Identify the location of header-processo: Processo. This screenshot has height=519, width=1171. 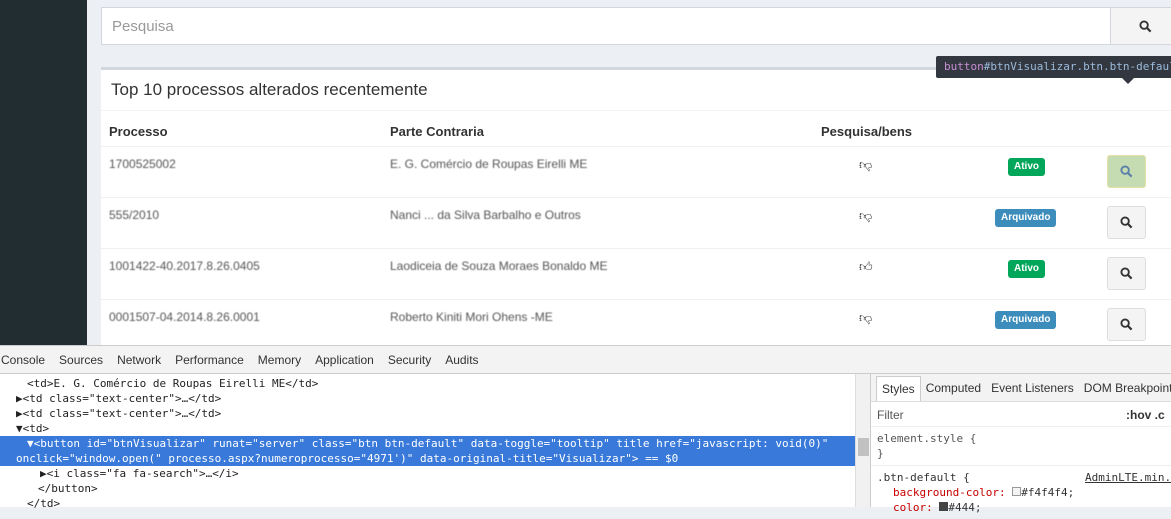
(138, 131).